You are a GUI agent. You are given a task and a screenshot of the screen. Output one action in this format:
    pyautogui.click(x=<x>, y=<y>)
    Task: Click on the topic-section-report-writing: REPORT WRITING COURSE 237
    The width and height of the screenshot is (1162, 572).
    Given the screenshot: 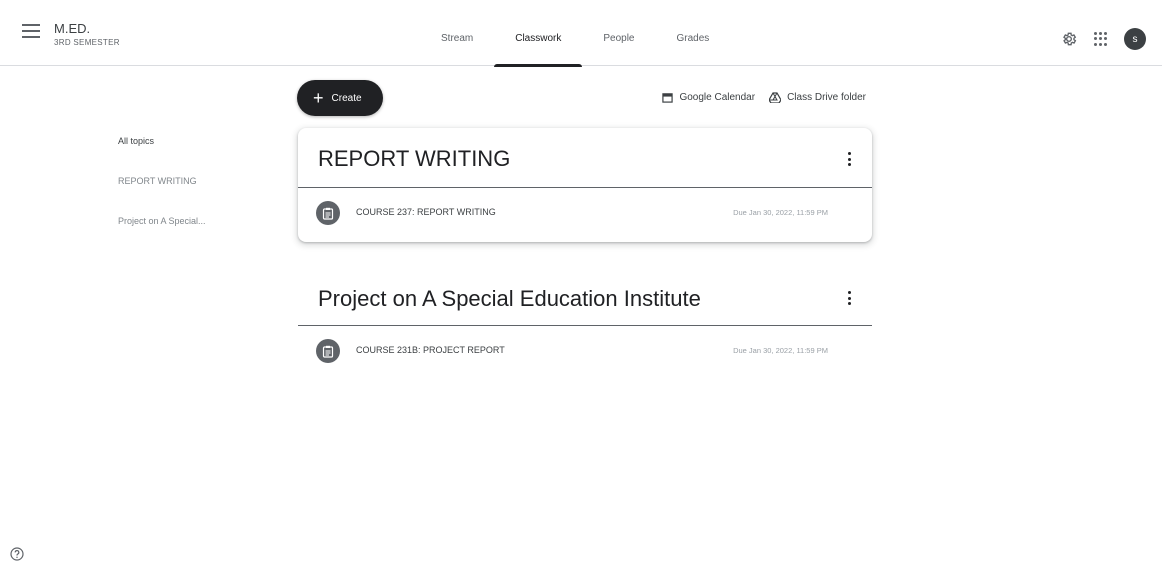 What is the action you would take?
    pyautogui.click(x=585, y=185)
    